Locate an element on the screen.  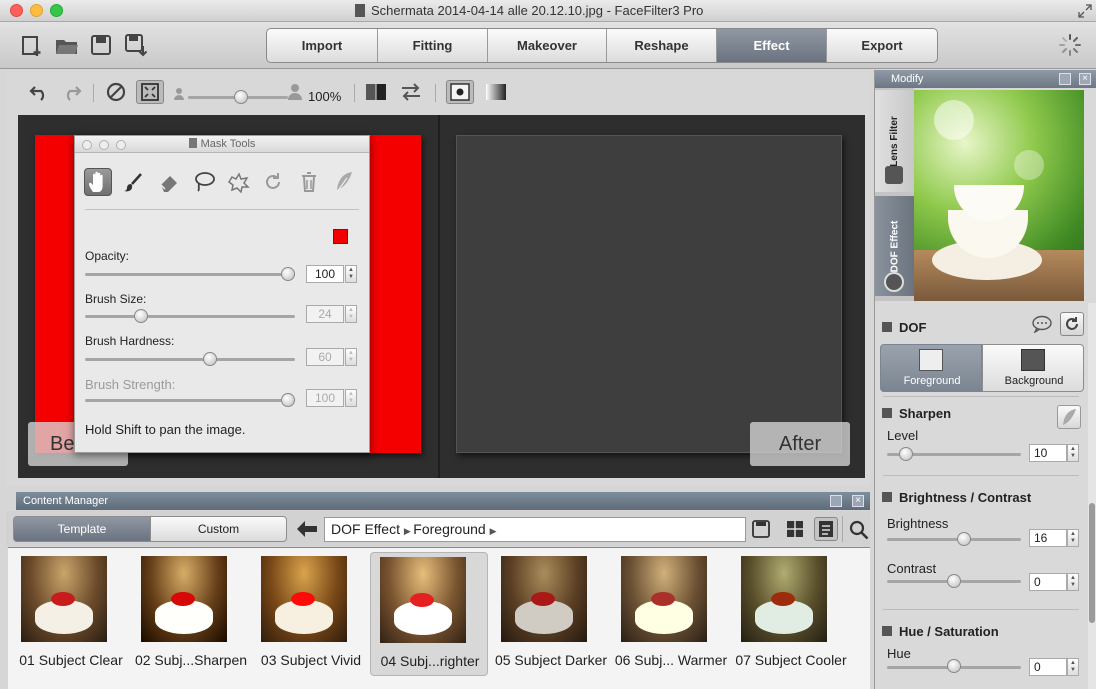
preset-item: 03 Subject Vivid is located at coordinates (311, 614).